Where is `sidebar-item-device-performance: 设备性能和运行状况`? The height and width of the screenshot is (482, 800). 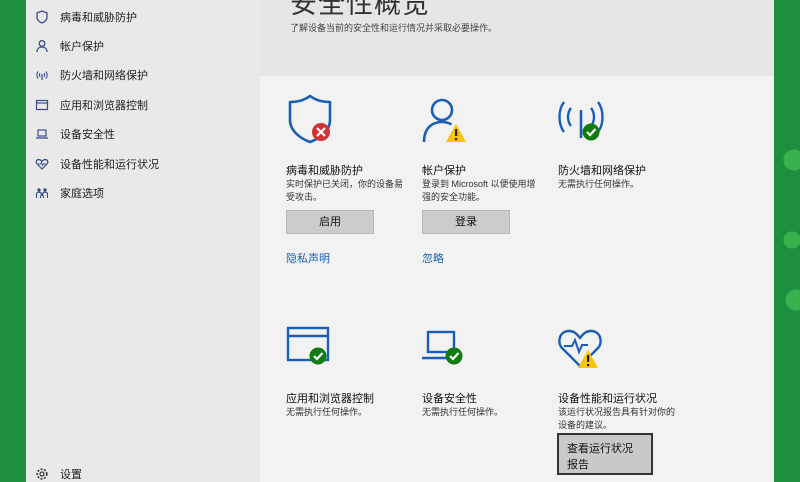 sidebar-item-device-performance: 设备性能和运行状况 is located at coordinates (143, 164).